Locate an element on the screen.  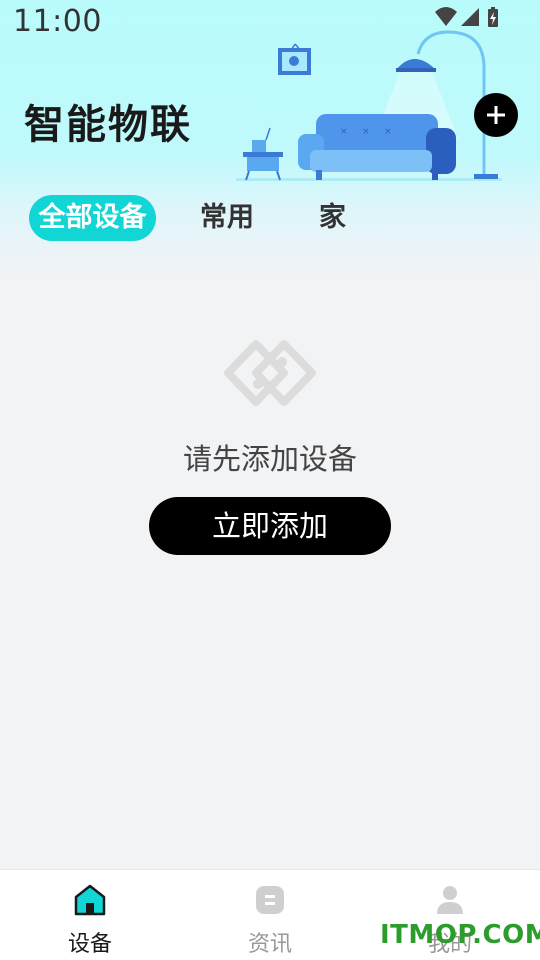
user-icon is located at coordinates (450, 900).